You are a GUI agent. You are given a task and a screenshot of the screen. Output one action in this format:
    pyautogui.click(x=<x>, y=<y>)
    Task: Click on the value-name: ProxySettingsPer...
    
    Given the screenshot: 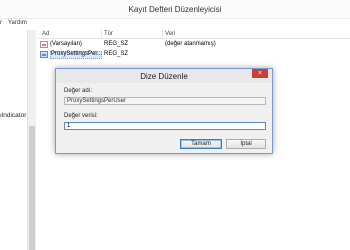 What is the action you would take?
    pyautogui.click(x=77, y=54)
    